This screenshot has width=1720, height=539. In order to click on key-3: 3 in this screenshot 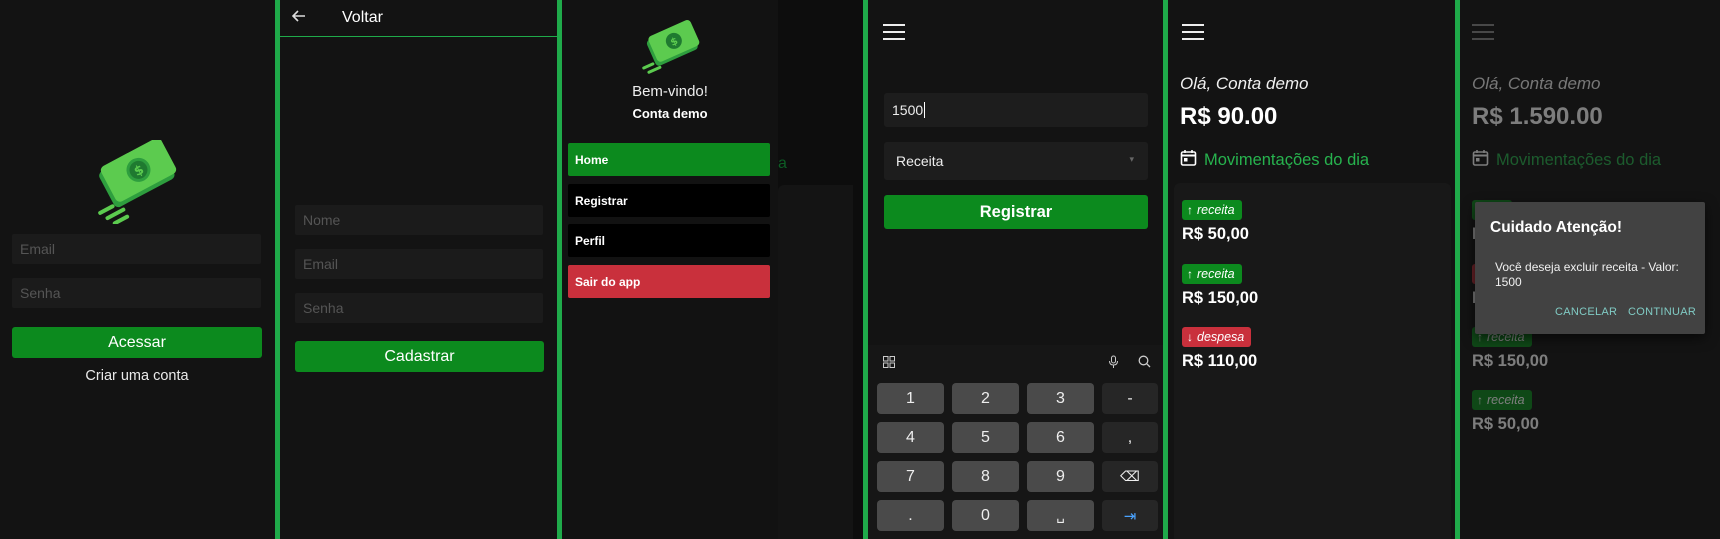, I will do `click(1060, 398)`.